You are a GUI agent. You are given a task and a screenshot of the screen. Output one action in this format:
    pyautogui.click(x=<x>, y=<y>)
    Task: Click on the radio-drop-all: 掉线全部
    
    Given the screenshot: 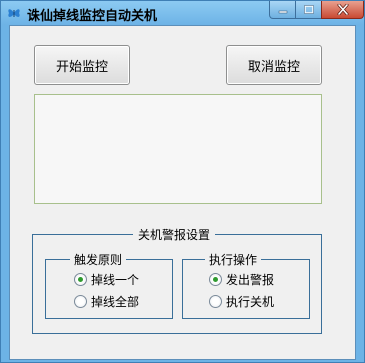 What is the action you would take?
    pyautogui.click(x=106, y=301)
    